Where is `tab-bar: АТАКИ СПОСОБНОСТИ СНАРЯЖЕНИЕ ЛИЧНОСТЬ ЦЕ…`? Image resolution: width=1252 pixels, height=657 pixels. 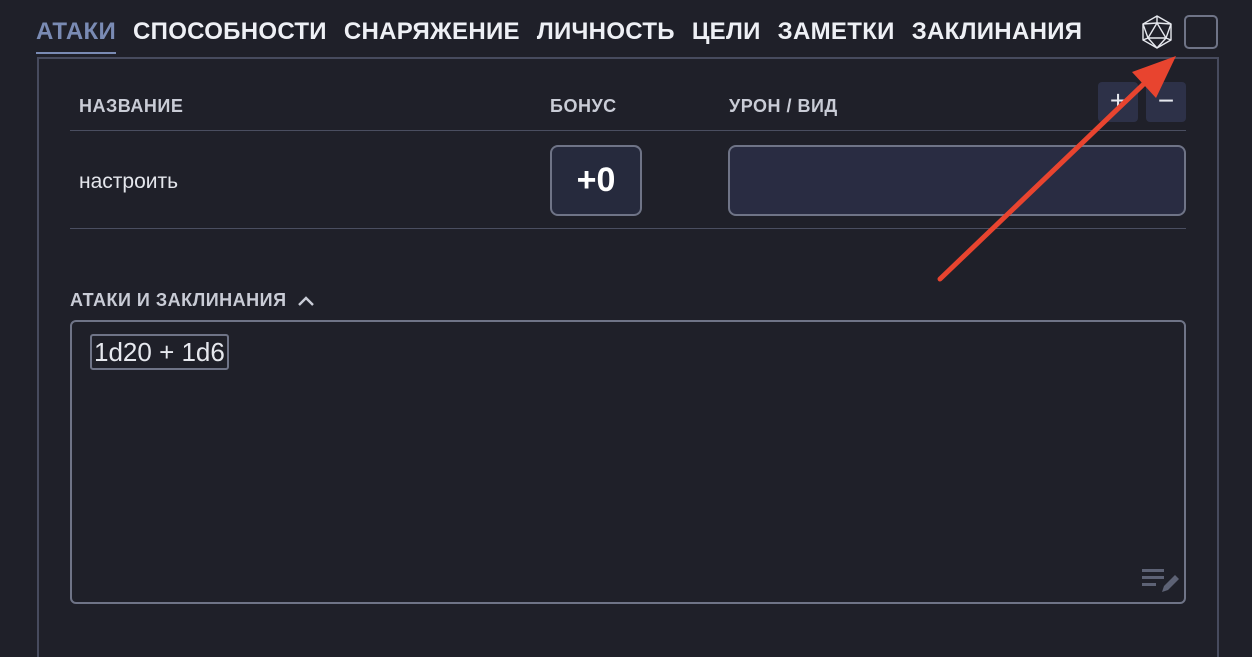 tab-bar: АТАКИ СПОСОБНОСТИ СНАРЯЖЕНИЕ ЛИЧНОСТЬ ЦЕ… is located at coordinates (567, 38).